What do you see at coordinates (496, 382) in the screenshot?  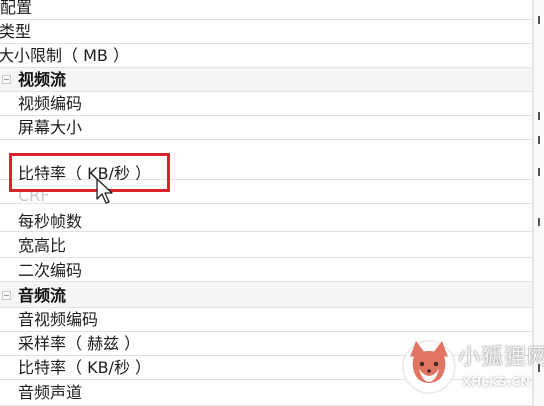 I see `watermark-text-en: XHLKS.CN` at bounding box center [496, 382].